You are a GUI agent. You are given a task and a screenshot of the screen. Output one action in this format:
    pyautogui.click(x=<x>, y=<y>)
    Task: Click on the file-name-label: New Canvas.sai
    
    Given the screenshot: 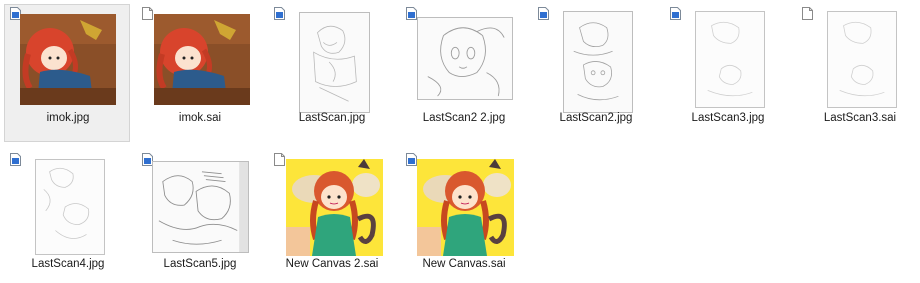 What is the action you would take?
    pyautogui.click(x=464, y=264)
    